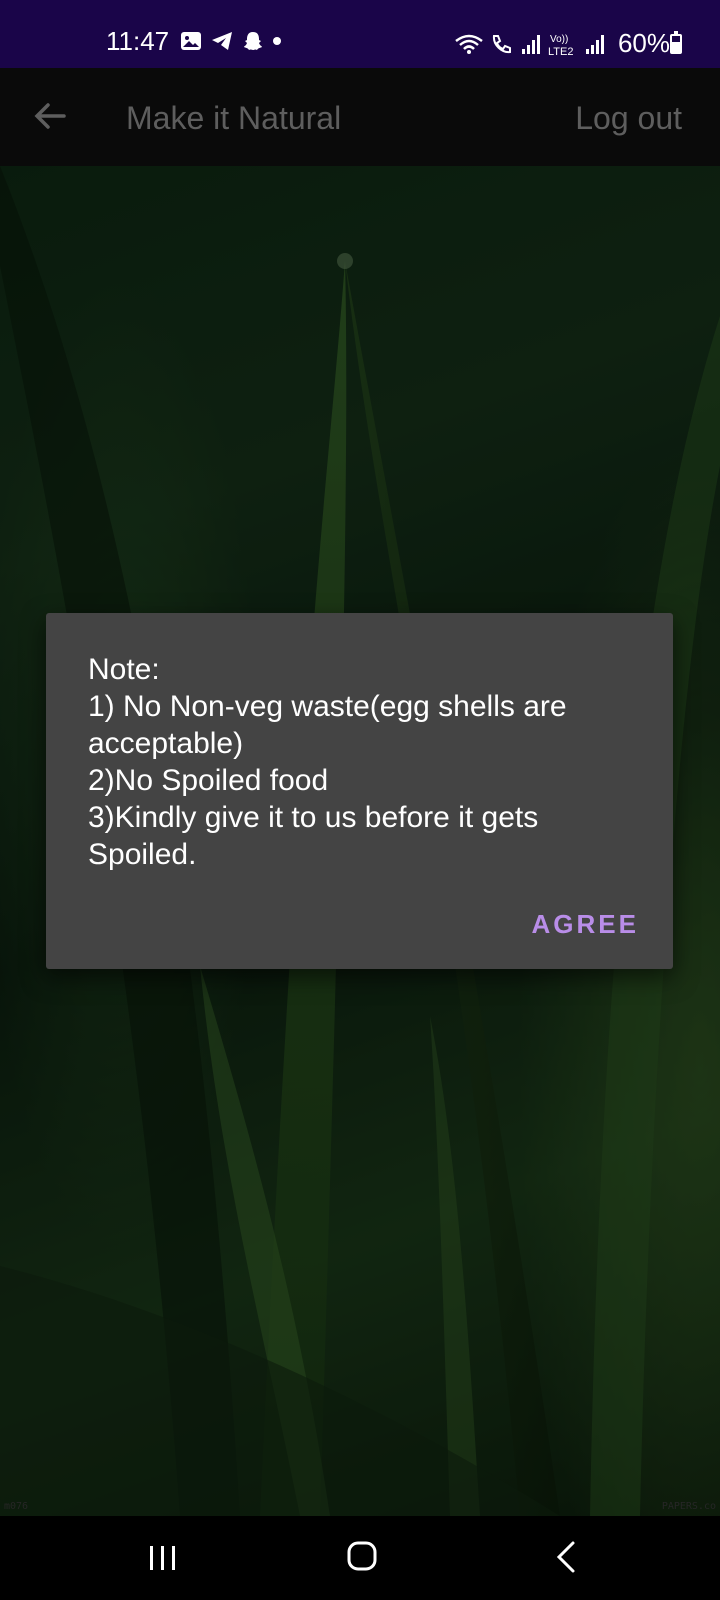  I want to click on volte-icon: Vo))LTE2, so click(560, 45).